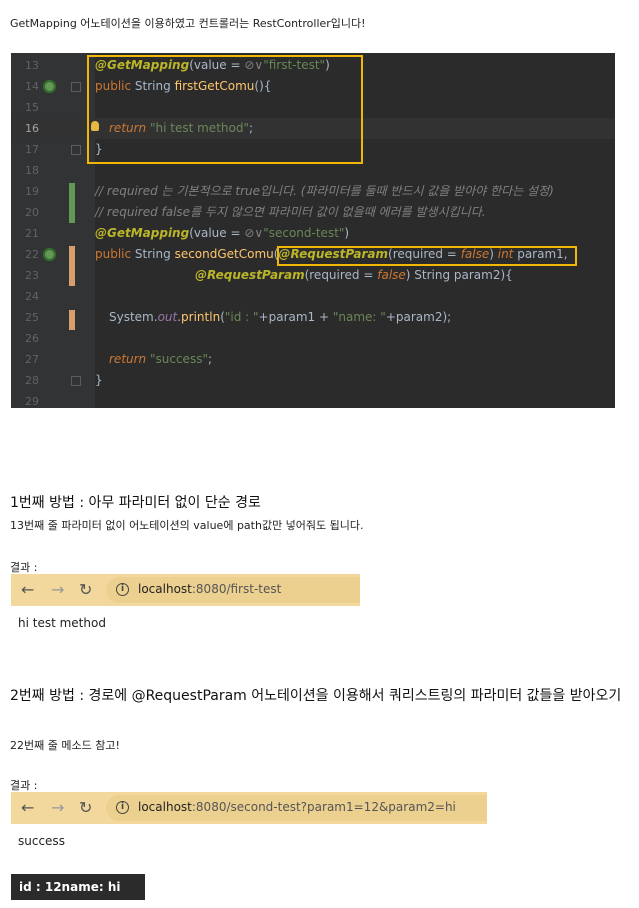 The width and height of the screenshot is (639, 908). I want to click on line-number: 19, so click(32, 191).